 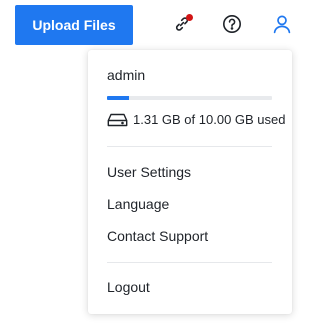 What do you see at coordinates (117, 120) in the screenshot?
I see `hard-drive-icon` at bounding box center [117, 120].